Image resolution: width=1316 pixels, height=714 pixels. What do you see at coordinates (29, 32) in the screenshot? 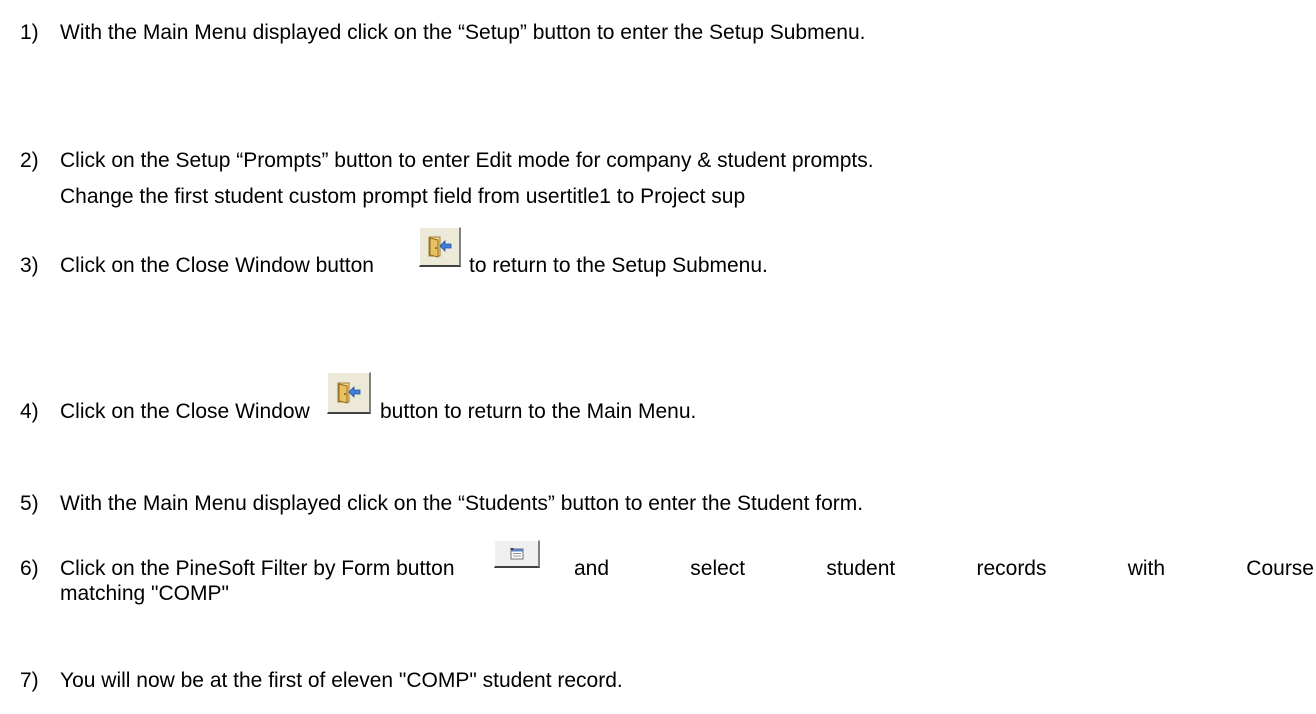
I see `step-number: 1)` at bounding box center [29, 32].